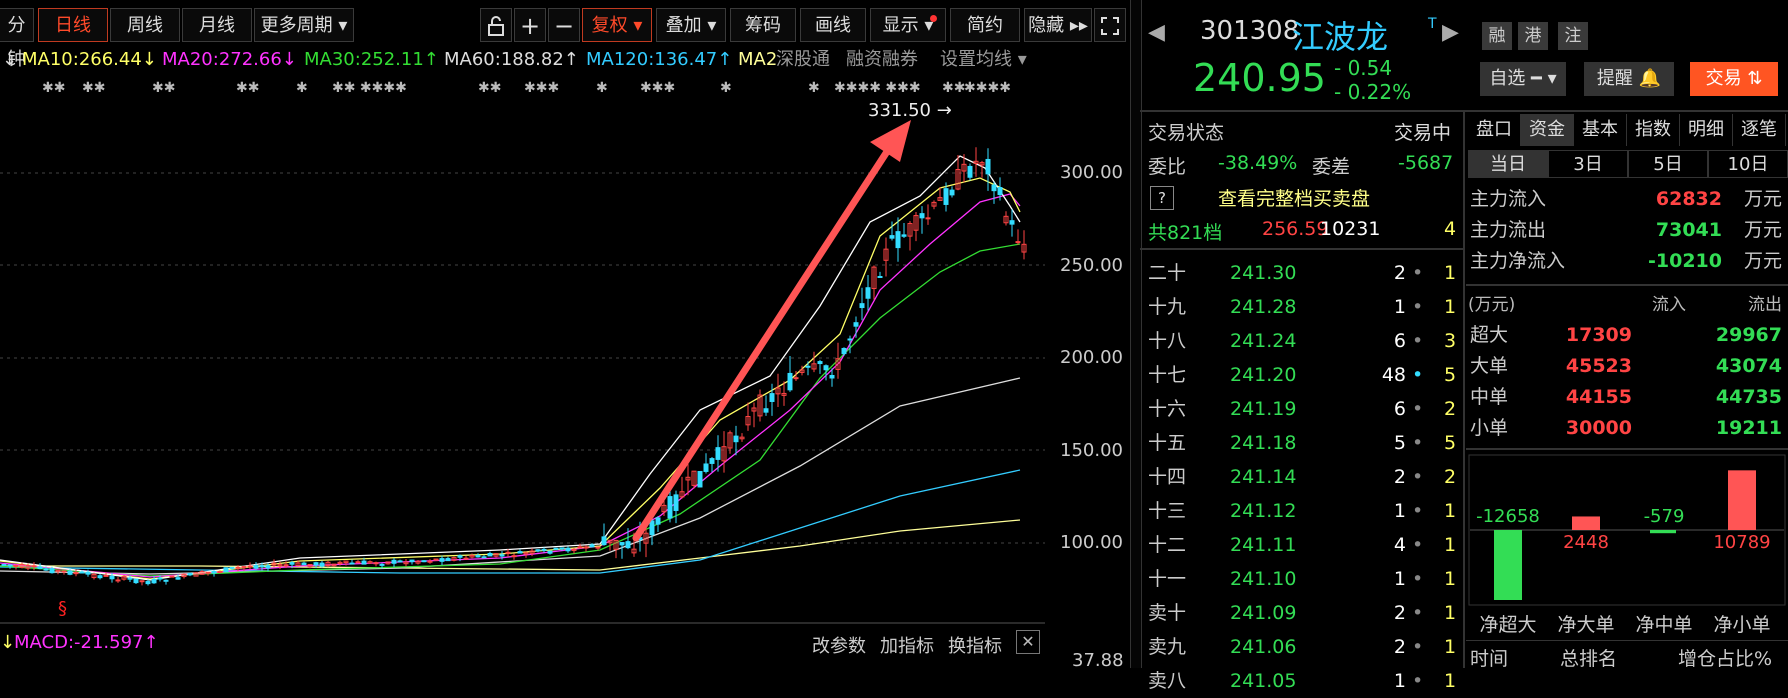 Image resolution: width=1788 pixels, height=698 pixels. What do you see at coordinates (1489, 428) in the screenshot?
I see `flow-row-label: 小单` at bounding box center [1489, 428].